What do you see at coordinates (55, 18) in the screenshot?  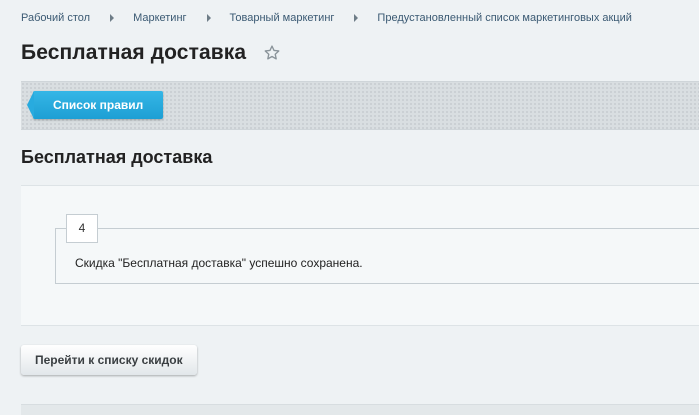 I see `breadcrumb-item-desktop: Рабочий стол` at bounding box center [55, 18].